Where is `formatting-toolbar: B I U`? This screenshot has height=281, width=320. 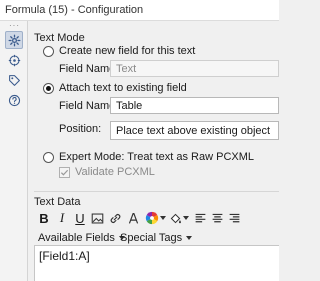
formatting-toolbar: B I U is located at coordinates (153, 219).